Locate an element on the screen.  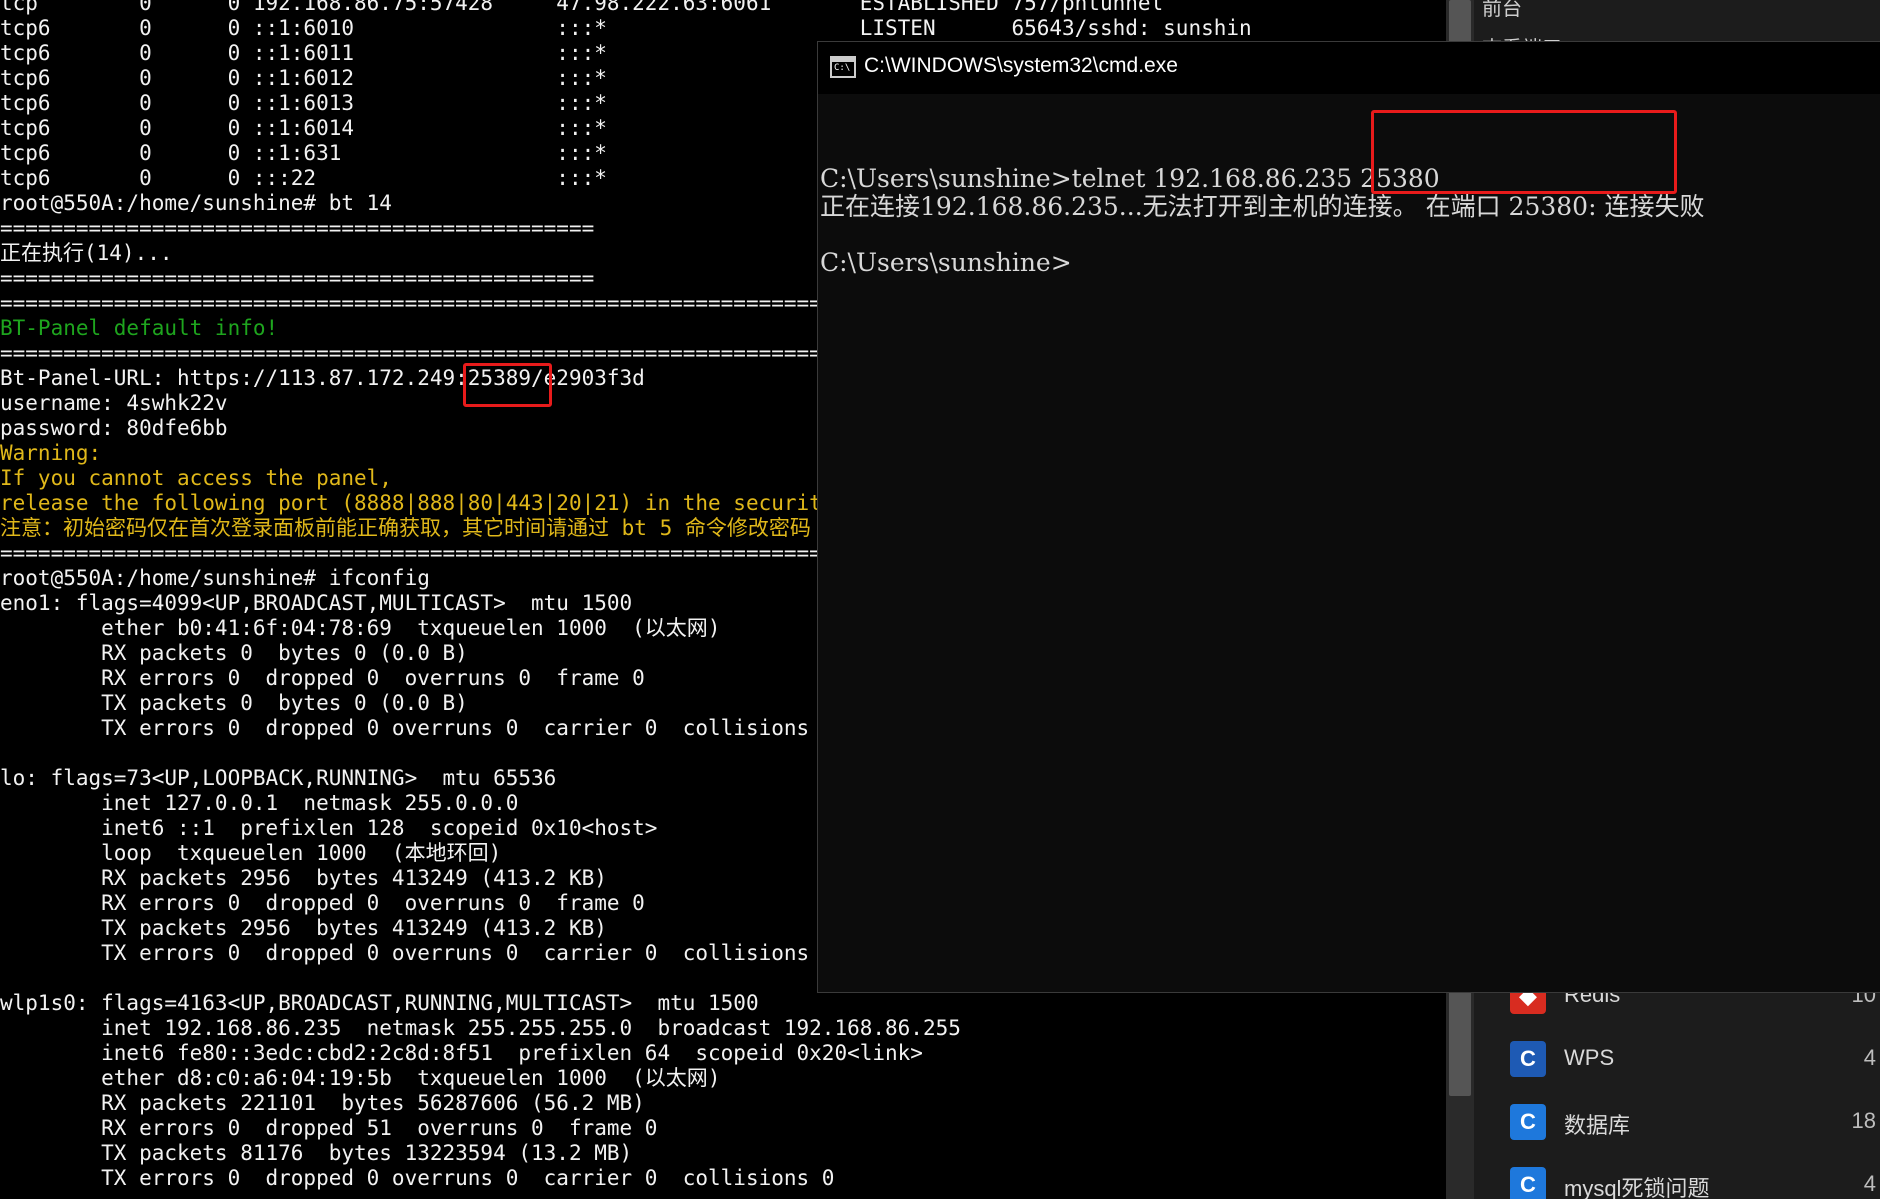
port-highlight-box is located at coordinates (507, 385).